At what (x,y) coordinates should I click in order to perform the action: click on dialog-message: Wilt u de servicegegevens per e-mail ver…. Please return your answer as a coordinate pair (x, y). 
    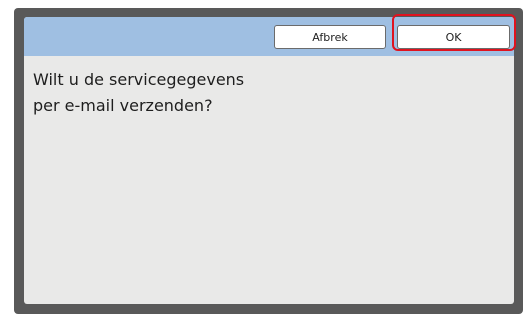
    Looking at the image, I should click on (139, 92).